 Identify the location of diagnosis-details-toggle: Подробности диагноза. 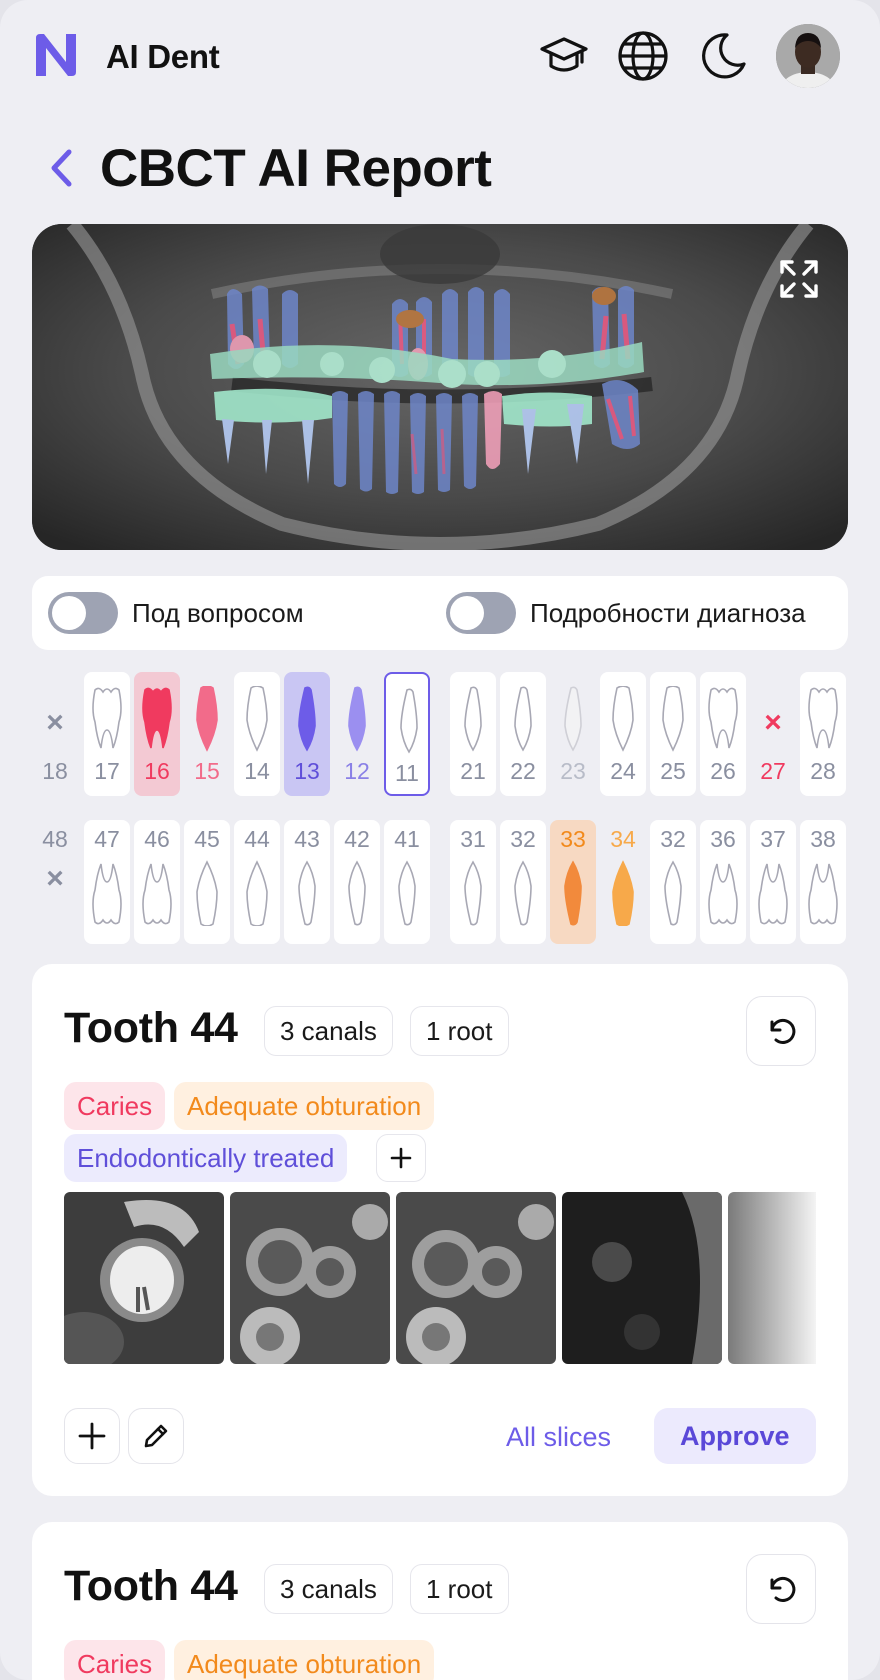
(626, 613).